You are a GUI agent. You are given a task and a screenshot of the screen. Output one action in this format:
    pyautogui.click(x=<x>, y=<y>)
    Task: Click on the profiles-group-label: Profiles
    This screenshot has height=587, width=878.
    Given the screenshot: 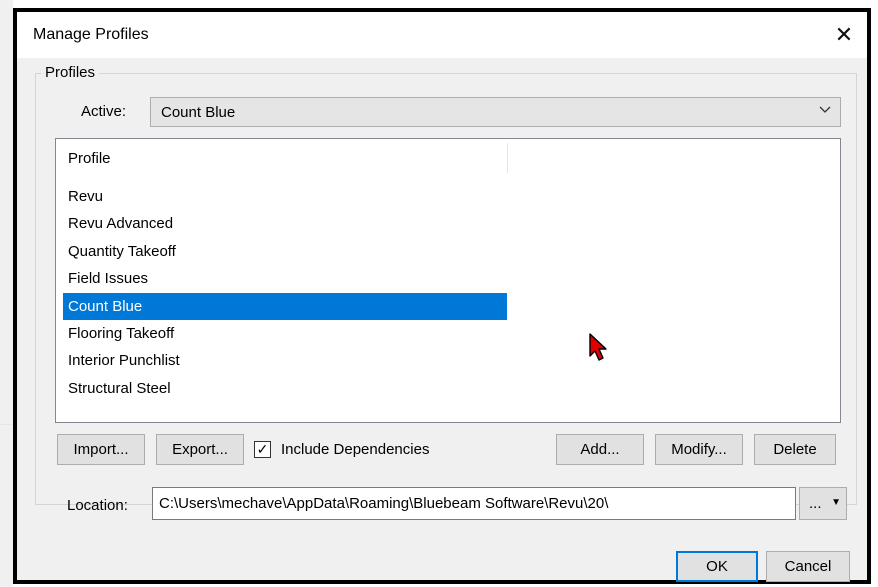 What is the action you would take?
    pyautogui.click(x=70, y=72)
    